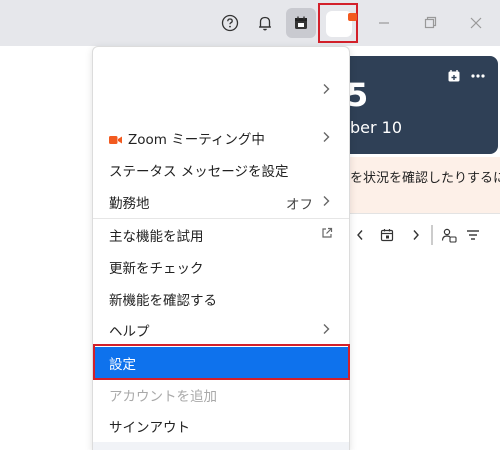 This screenshot has width=500, height=450. I want to click on card-date-text: ber 10, so click(376, 127).